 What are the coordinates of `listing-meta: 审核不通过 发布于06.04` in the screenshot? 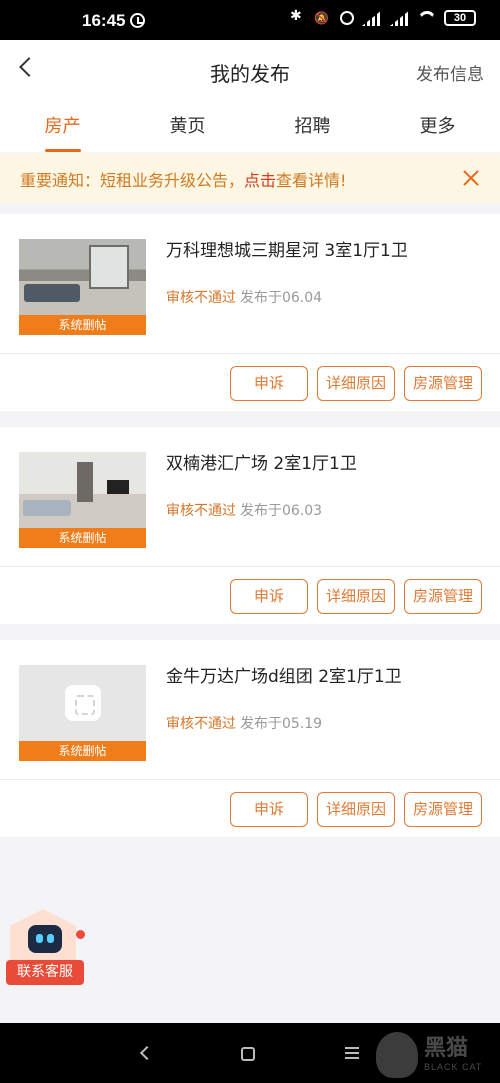 It's located at (244, 297).